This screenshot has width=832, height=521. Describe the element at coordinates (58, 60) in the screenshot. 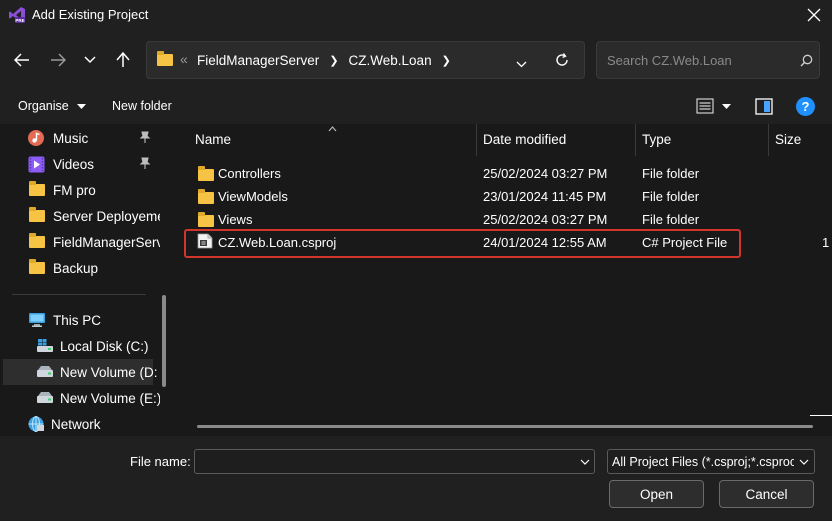

I see `forward-button` at that location.